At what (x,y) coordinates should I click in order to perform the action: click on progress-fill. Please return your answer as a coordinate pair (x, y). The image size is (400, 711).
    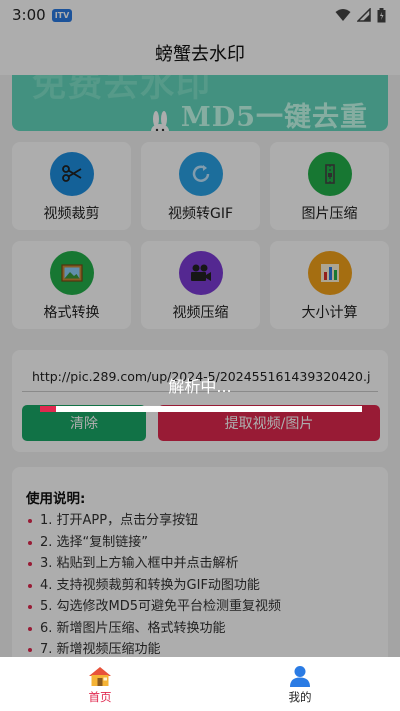
    Looking at the image, I should click on (48, 409).